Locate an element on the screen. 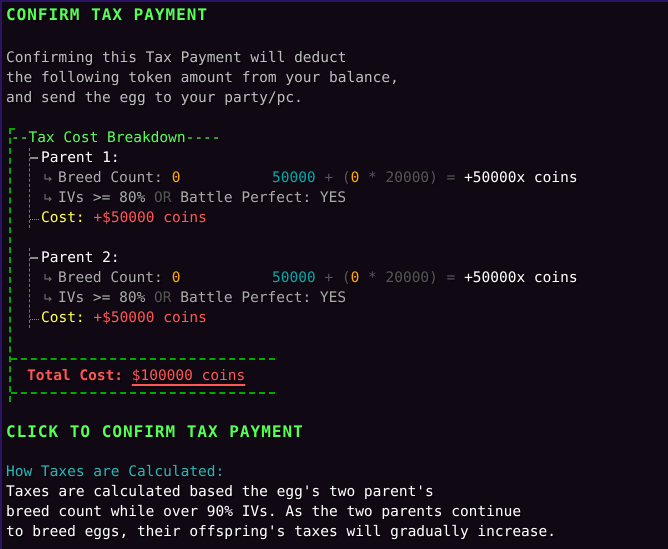  description-text: the following token amount from your balance, is located at coordinates (202, 78).